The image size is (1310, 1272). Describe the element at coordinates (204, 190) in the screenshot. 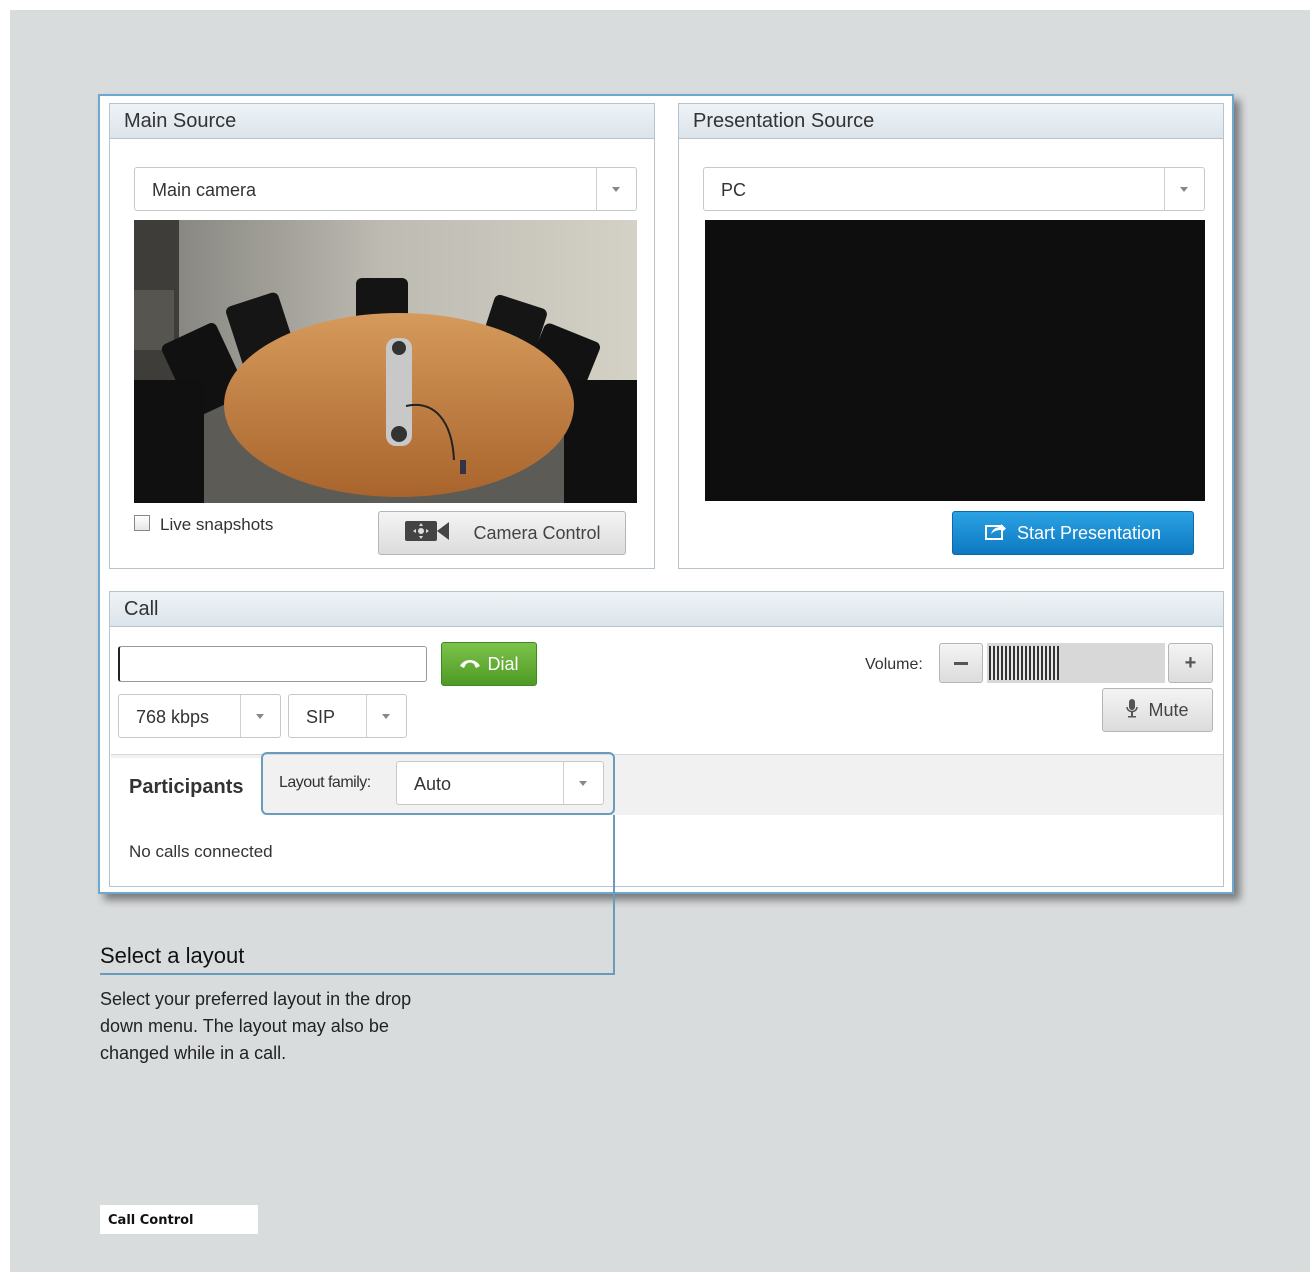

I see `main-source-select-value: Main camera` at that location.